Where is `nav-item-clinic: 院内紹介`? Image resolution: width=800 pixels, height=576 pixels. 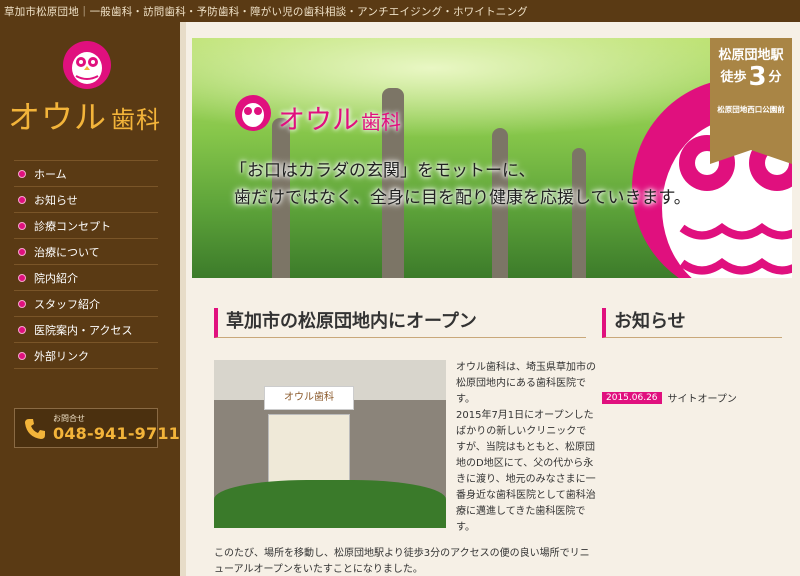
nav-item-clinic: 院内紹介 is located at coordinates (86, 278).